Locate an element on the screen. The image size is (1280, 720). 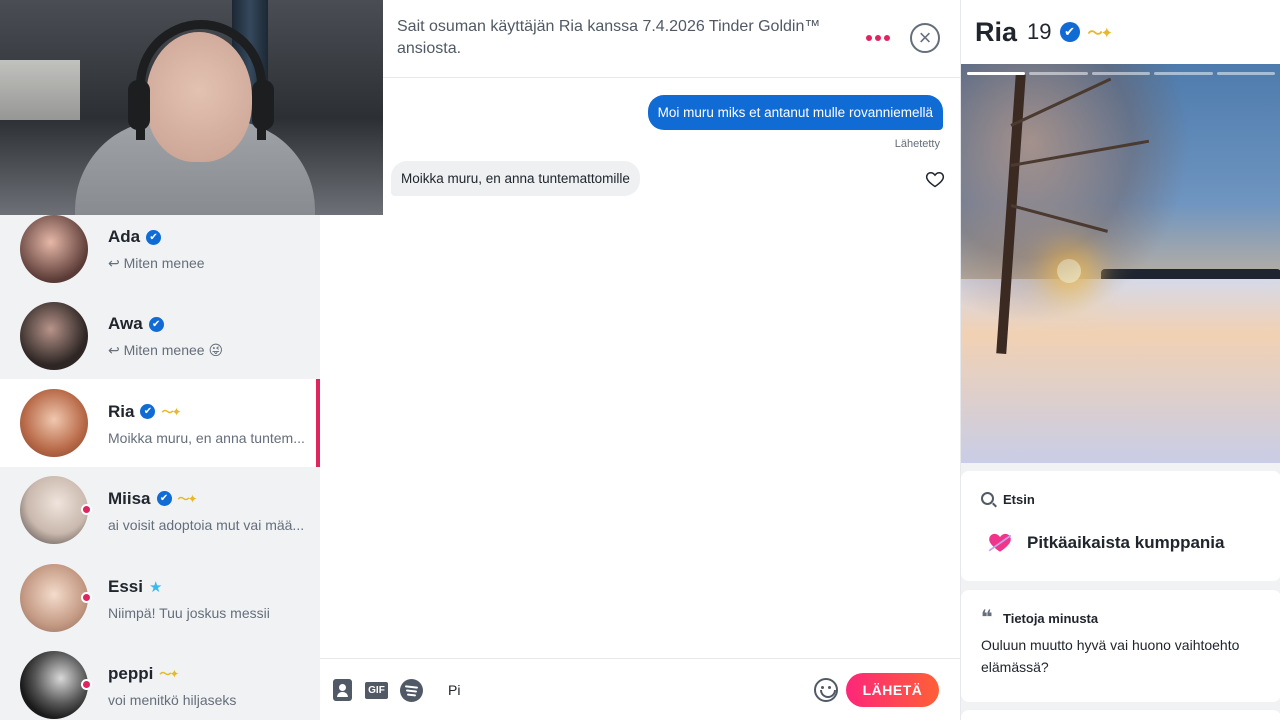
conversation-name: Ada is located at coordinates (124, 236).